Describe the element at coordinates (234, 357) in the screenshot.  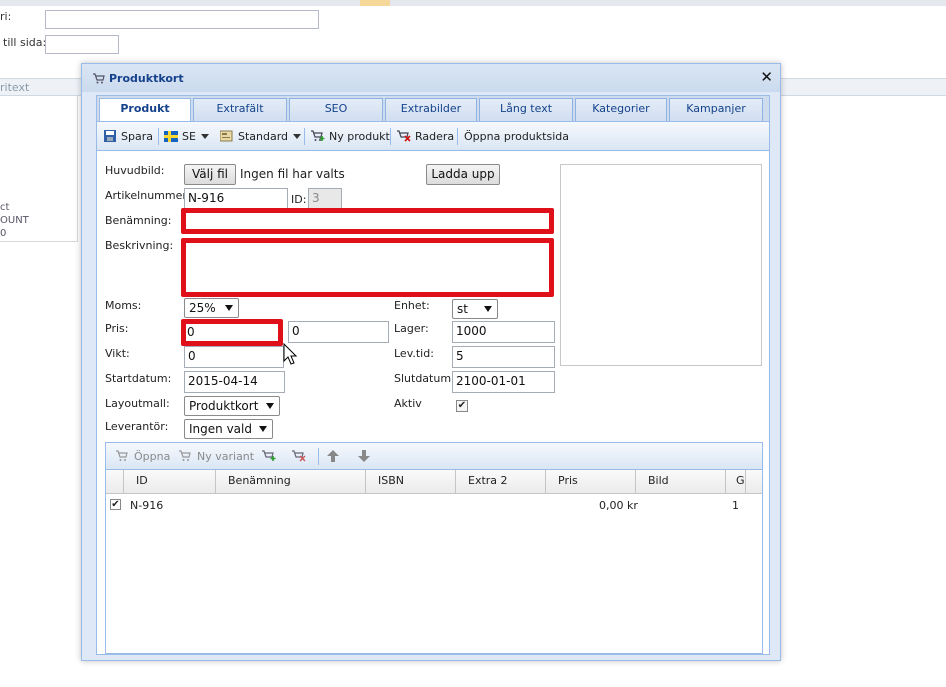
I see `weight-input: 0` at that location.